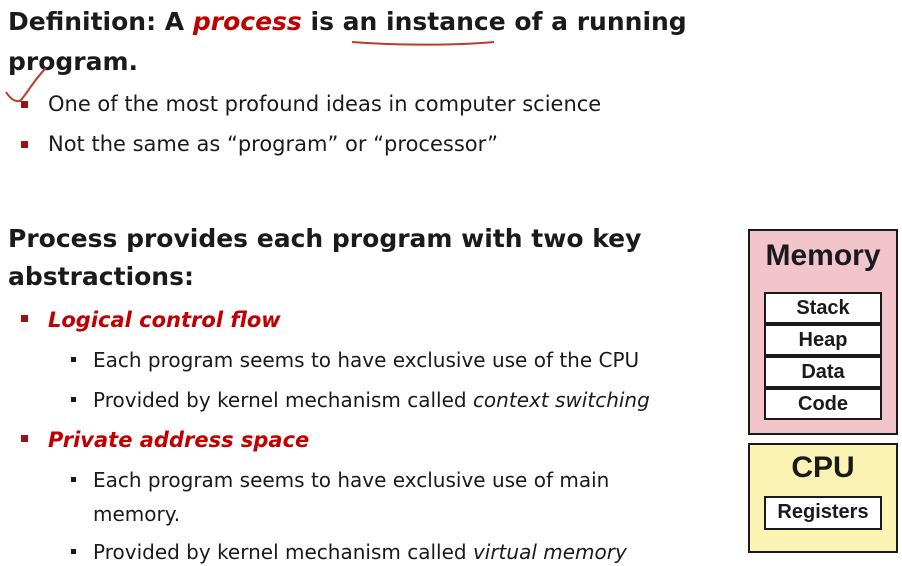  I want to click on context-switching-term: context switching, so click(561, 400).